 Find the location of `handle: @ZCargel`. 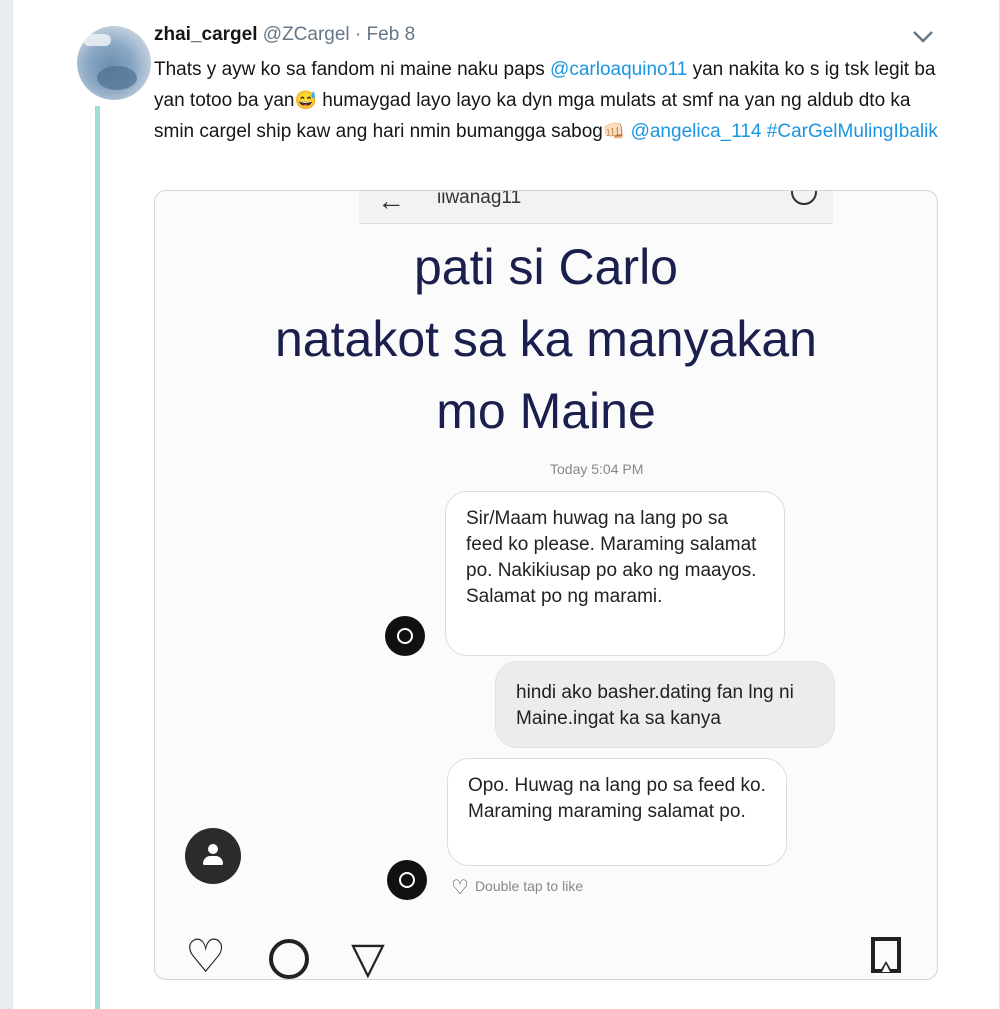

handle: @ZCargel is located at coordinates (306, 34).